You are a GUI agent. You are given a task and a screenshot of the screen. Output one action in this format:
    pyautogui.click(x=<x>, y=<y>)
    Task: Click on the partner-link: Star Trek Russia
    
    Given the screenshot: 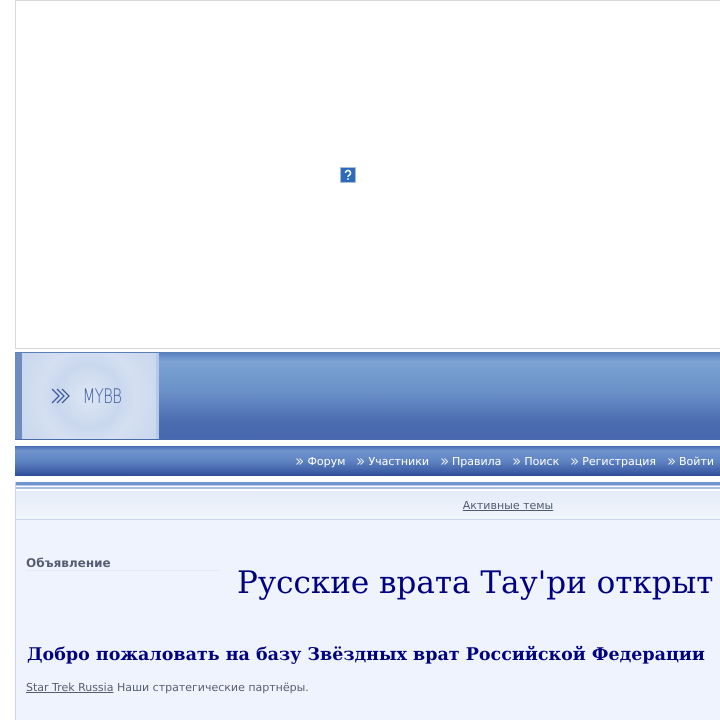 What is the action you would take?
    pyautogui.click(x=70, y=687)
    